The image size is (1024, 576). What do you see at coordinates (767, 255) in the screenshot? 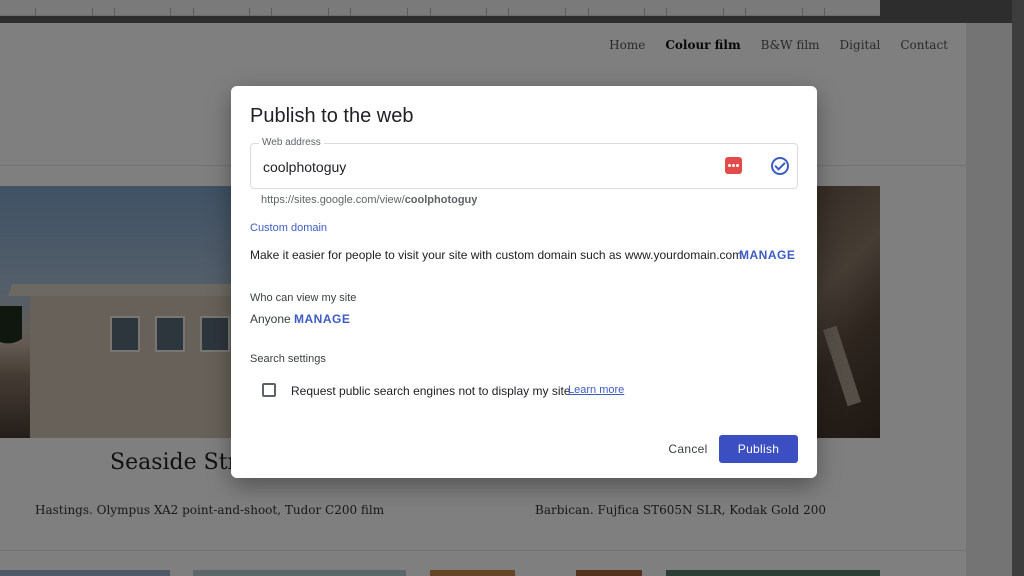
I see `custom-domain-manage-button: MANAGE` at bounding box center [767, 255].